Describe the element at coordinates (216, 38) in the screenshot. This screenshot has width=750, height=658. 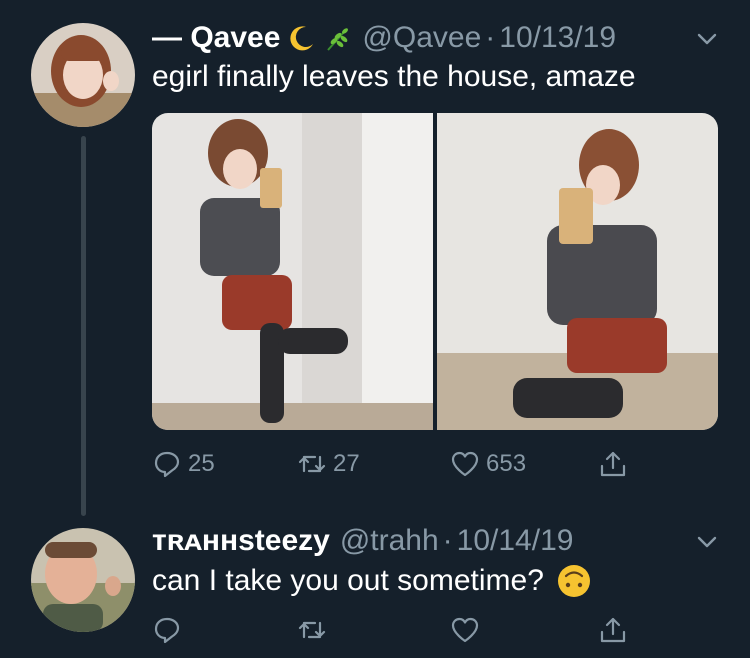
I see `display-name: — Qavee` at that location.